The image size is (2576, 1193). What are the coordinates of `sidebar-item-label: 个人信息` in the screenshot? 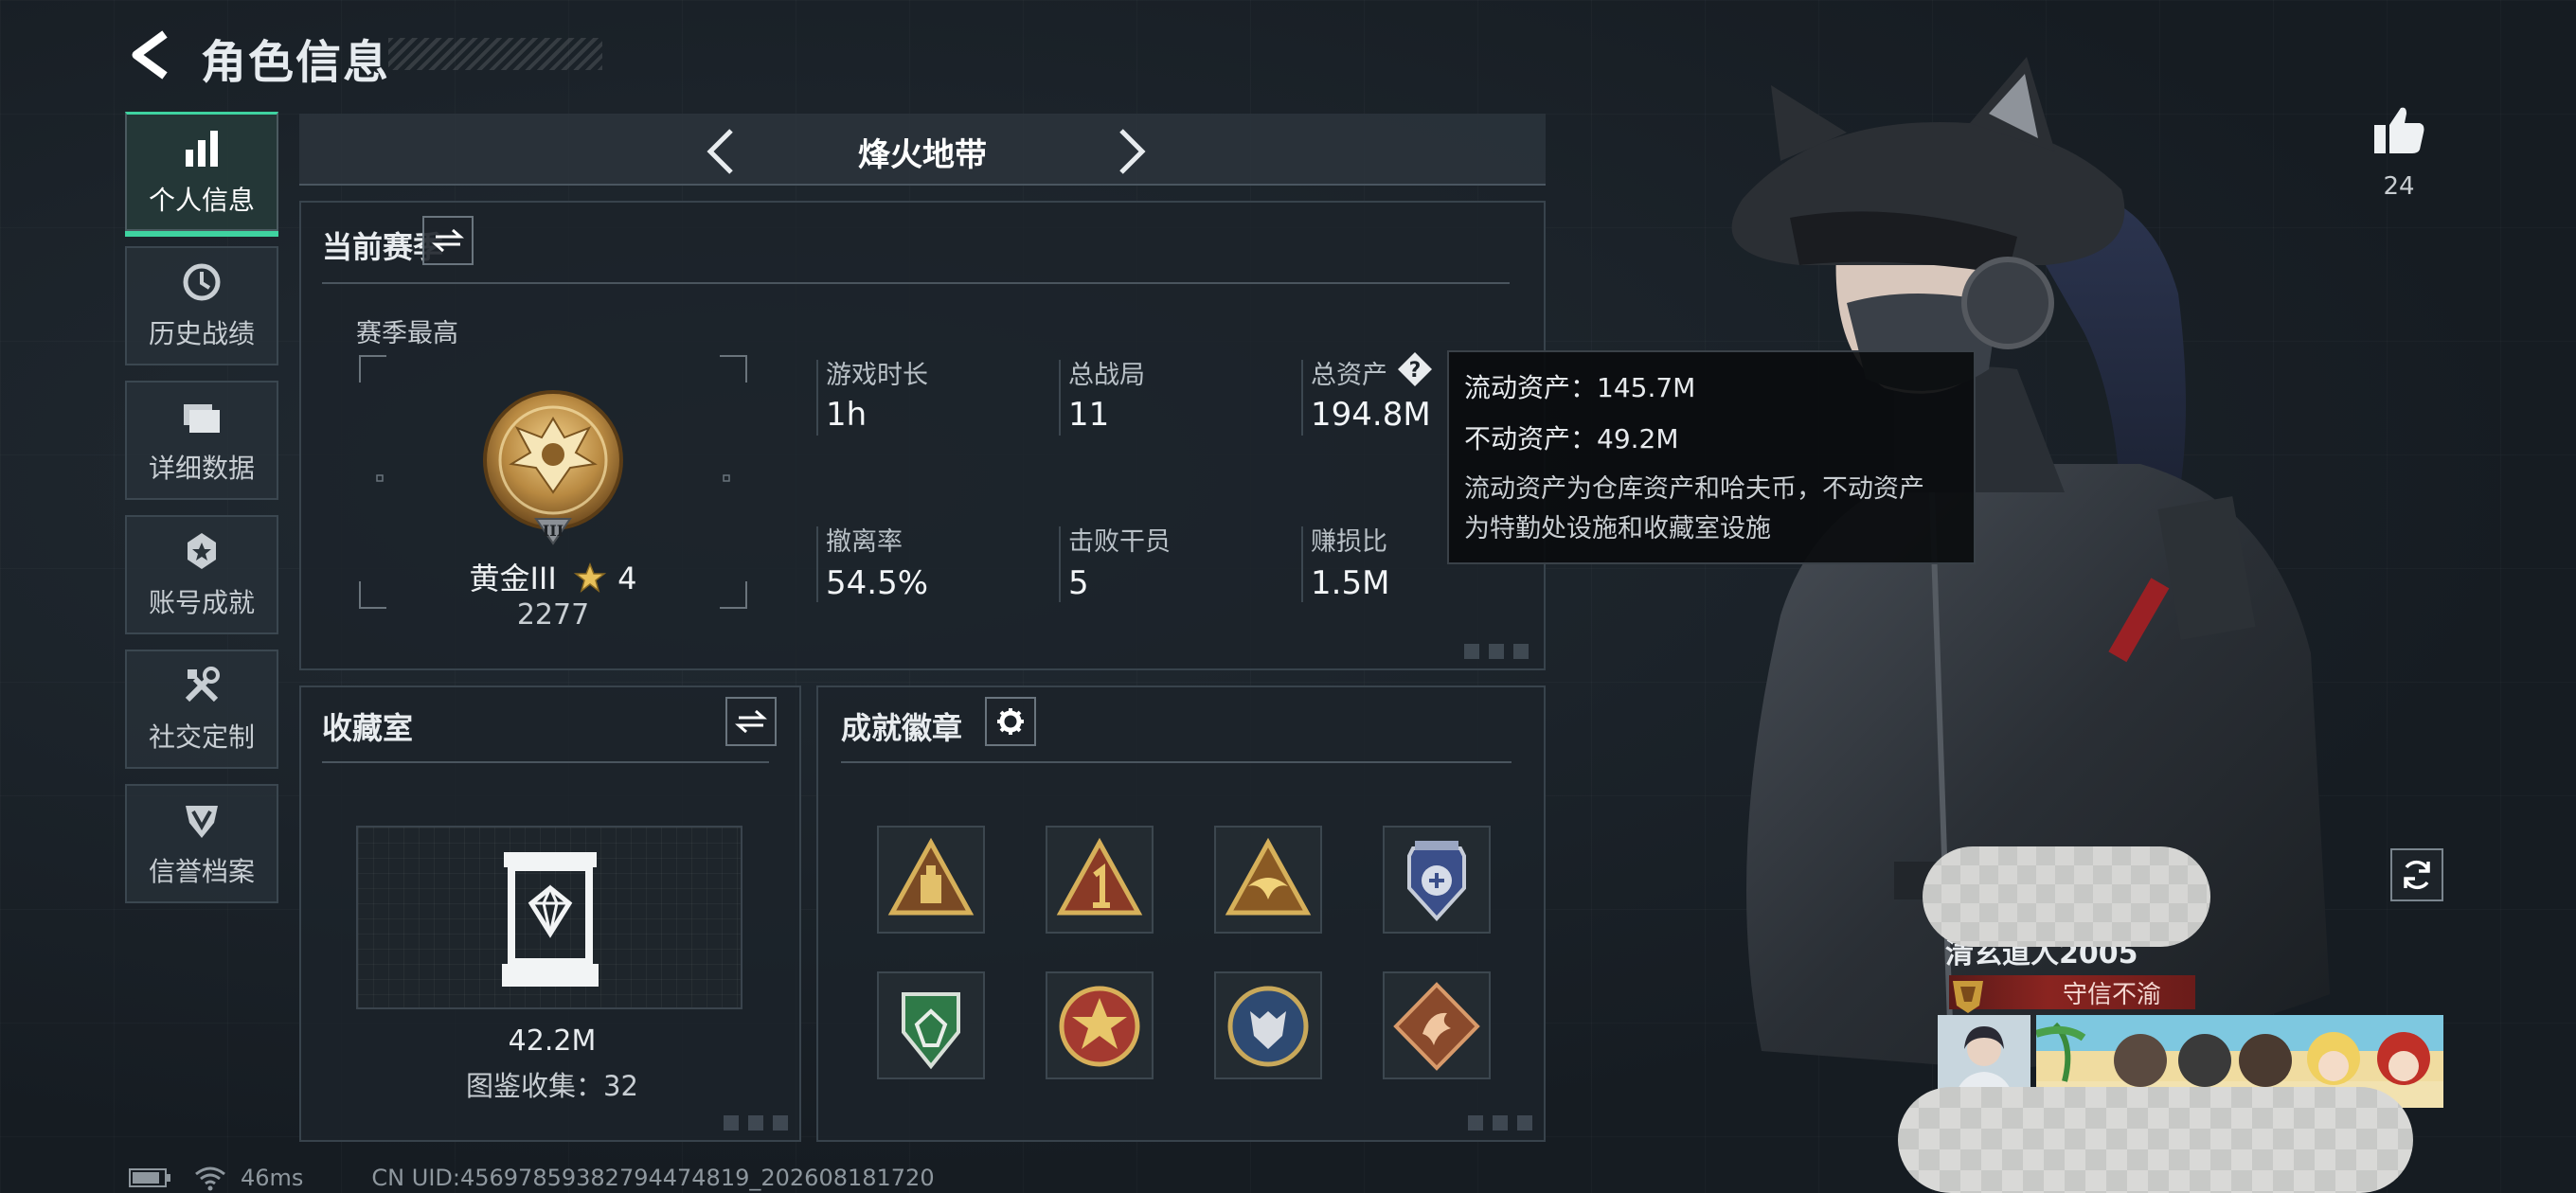 It's located at (201, 200).